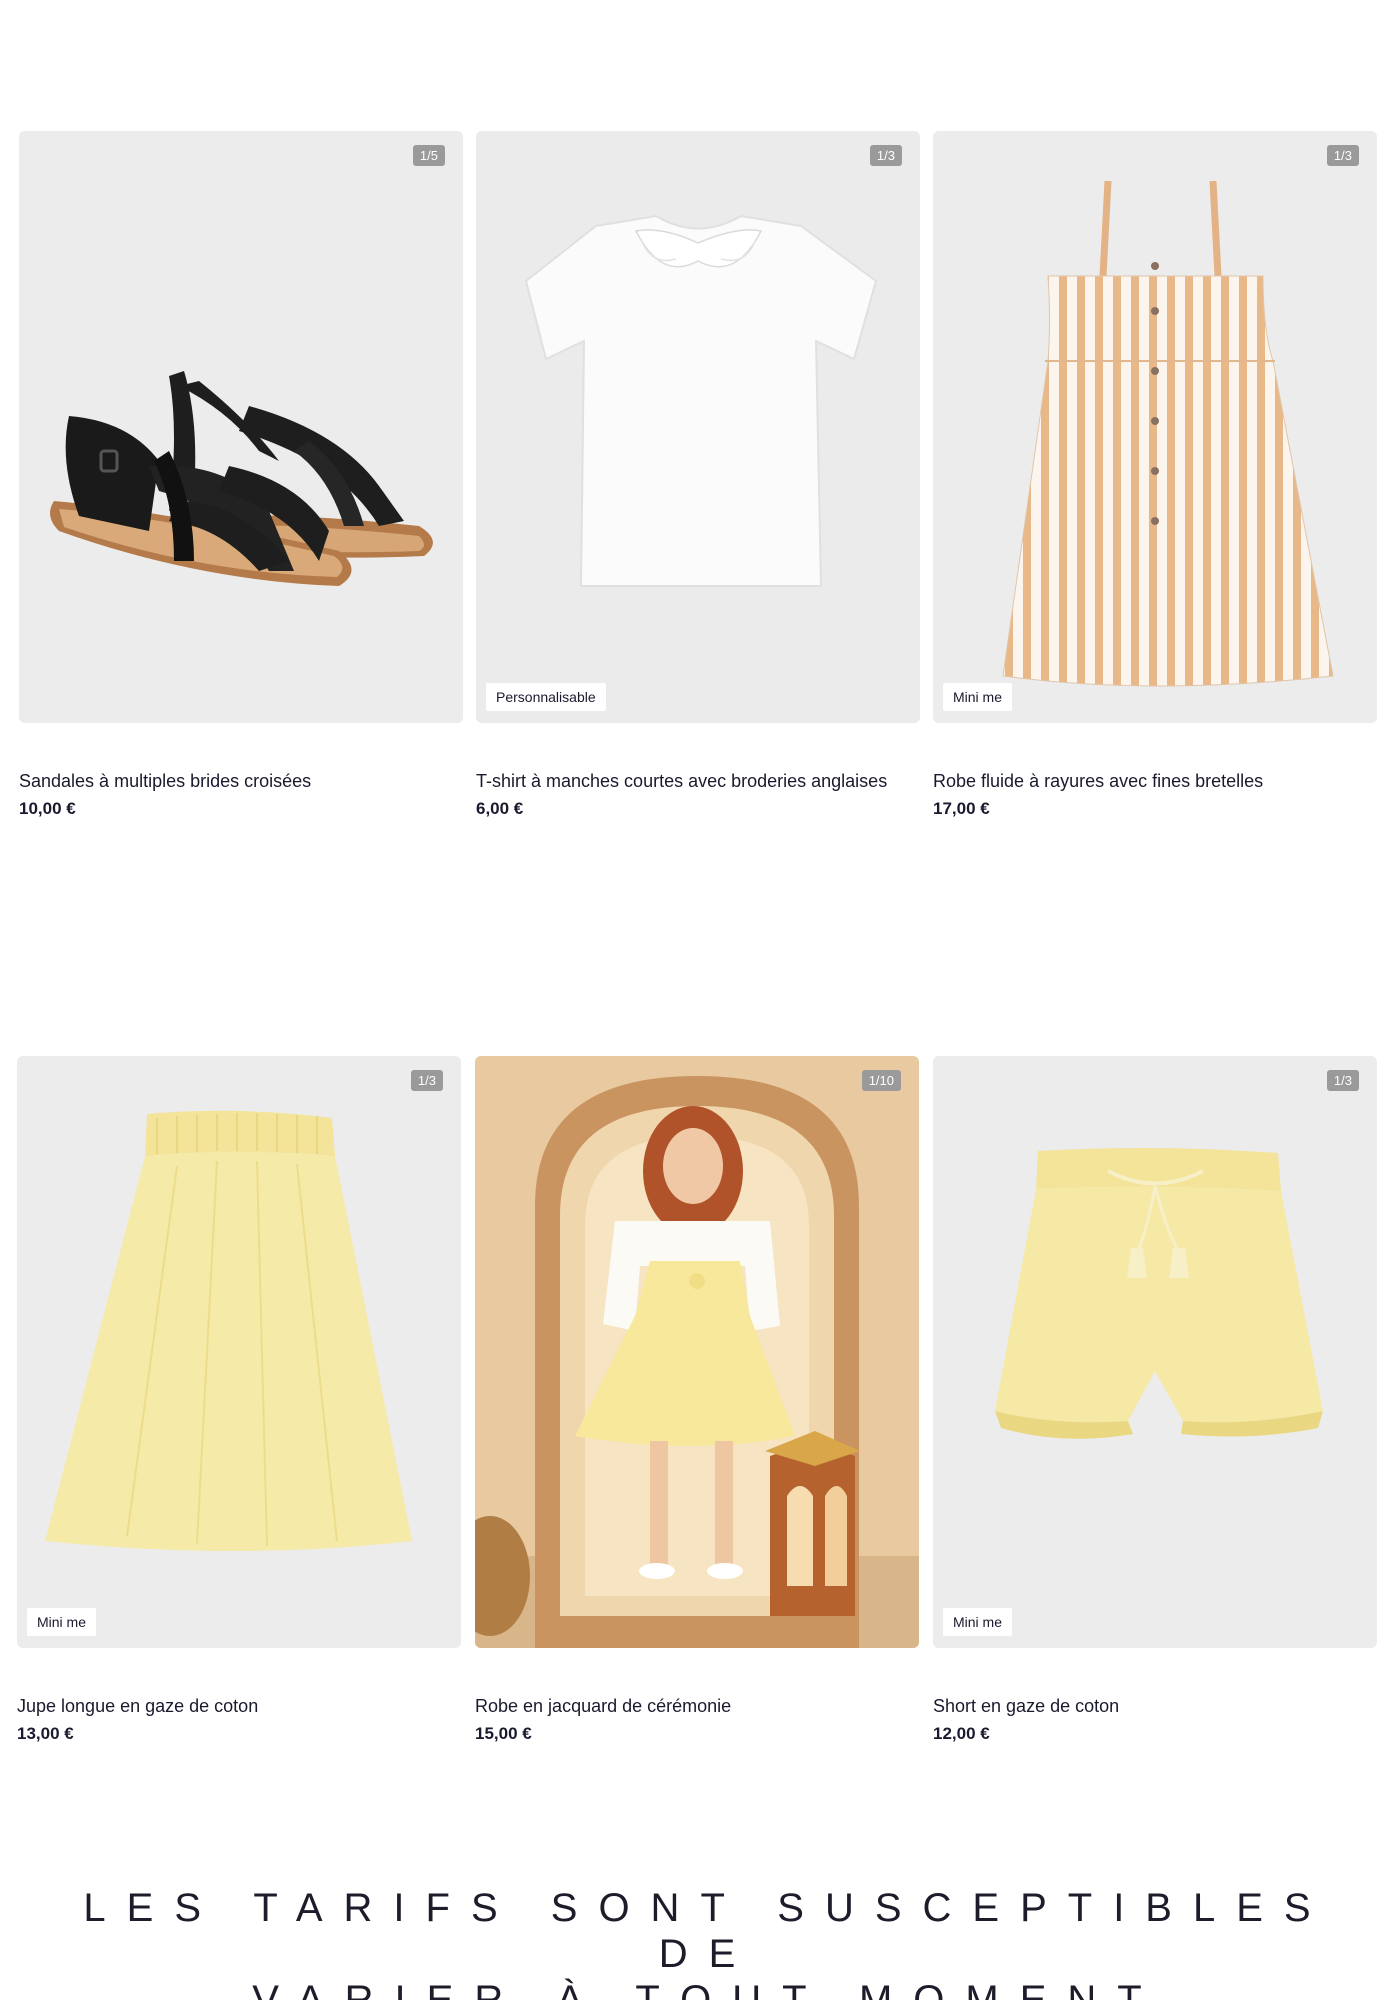 The height and width of the screenshot is (2000, 1394). I want to click on sandals-image, so click(241, 427).